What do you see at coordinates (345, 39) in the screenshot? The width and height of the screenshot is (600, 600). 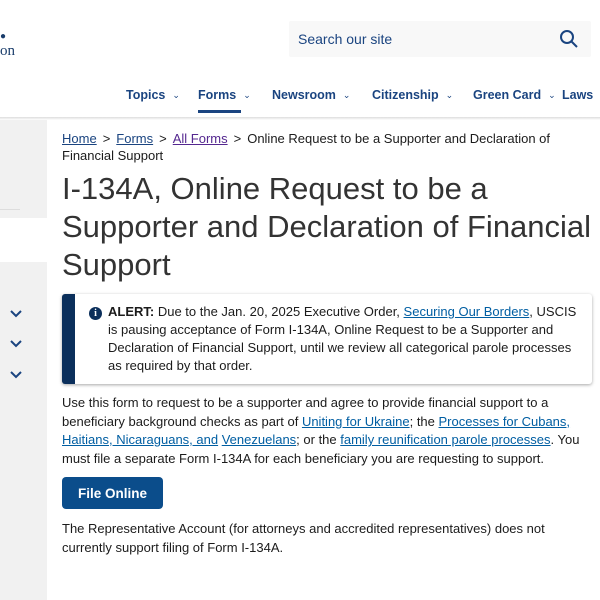 I see `search-placeholder: Search our site` at bounding box center [345, 39].